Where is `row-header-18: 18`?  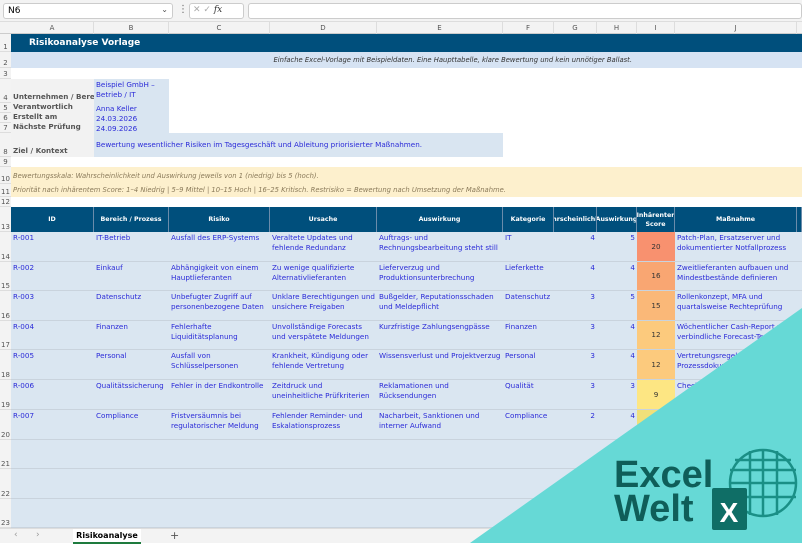 row-header-18: 18 is located at coordinates (5, 365).